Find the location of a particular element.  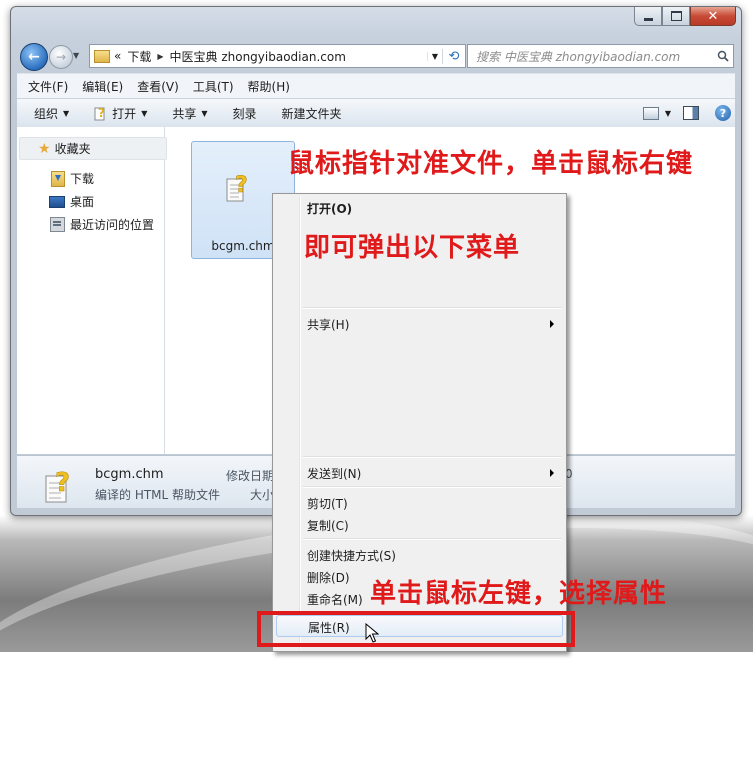

menu-tools: 工具(T) is located at coordinates (213, 86).